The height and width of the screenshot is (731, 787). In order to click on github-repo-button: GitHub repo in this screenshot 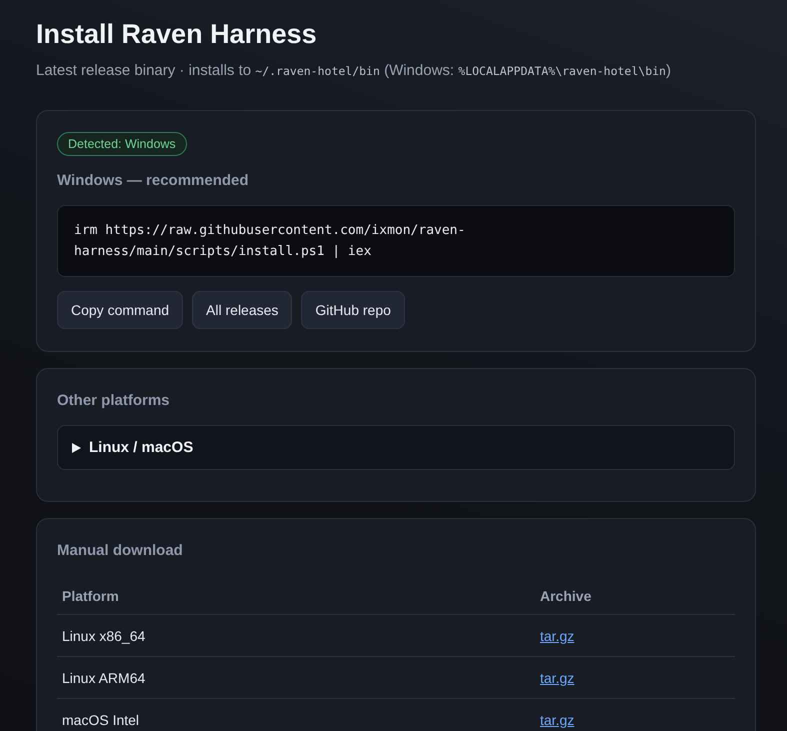, I will do `click(353, 310)`.